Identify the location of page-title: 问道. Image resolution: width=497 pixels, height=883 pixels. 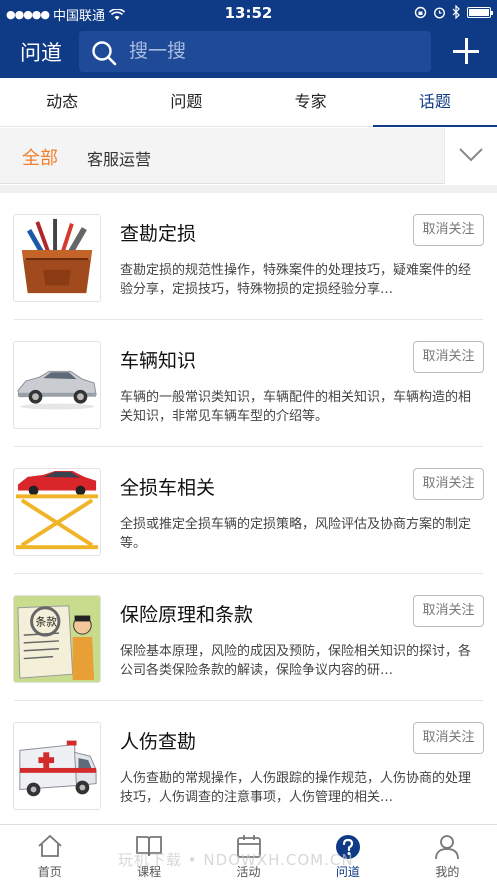
(41, 53).